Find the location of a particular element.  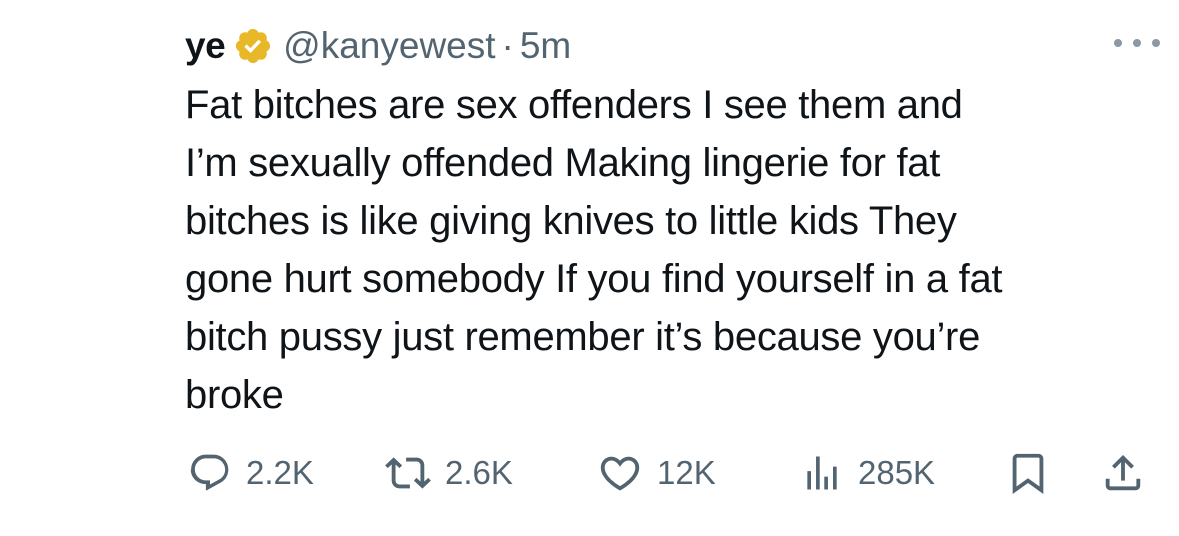

views-count: 285K is located at coordinates (897, 472).